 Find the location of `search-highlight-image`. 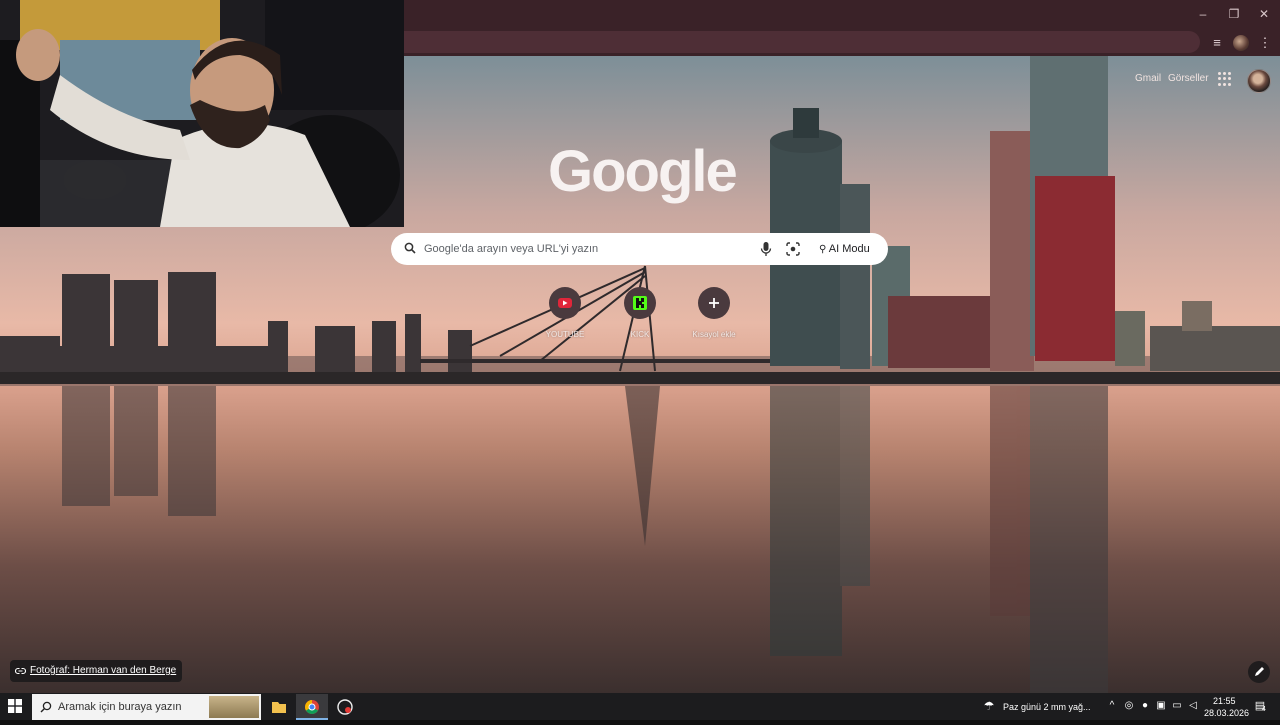

search-highlight-image is located at coordinates (234, 707).